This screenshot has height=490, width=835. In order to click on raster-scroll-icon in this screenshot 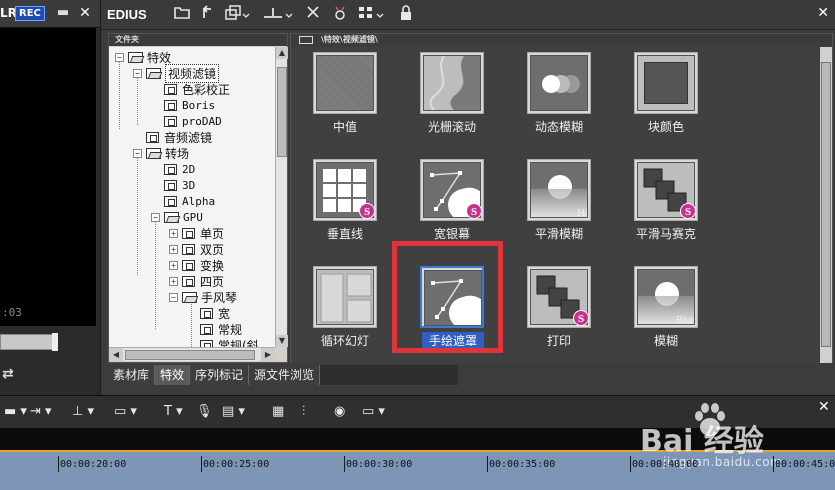, I will do `click(452, 83)`.